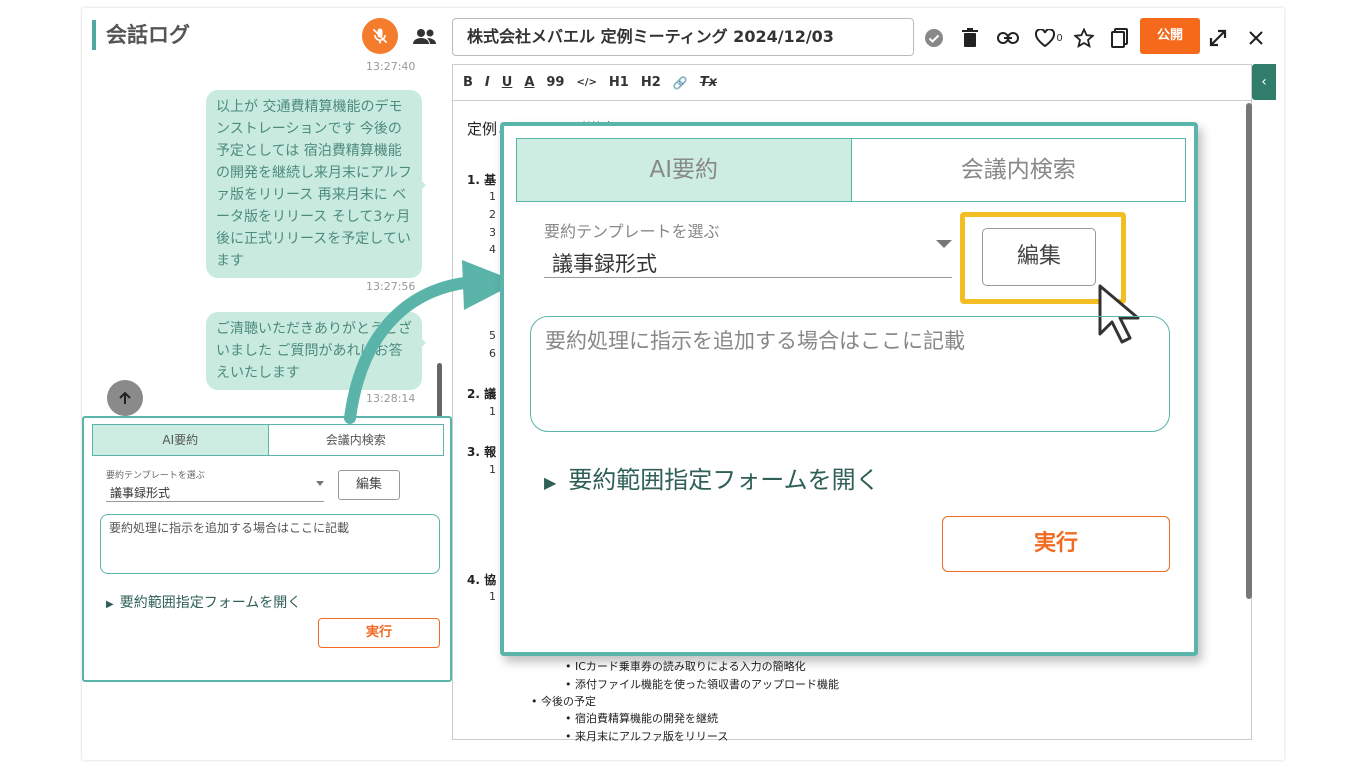  What do you see at coordinates (391, 66) in the screenshot?
I see `message-timestamp: 13:27:40` at bounding box center [391, 66].